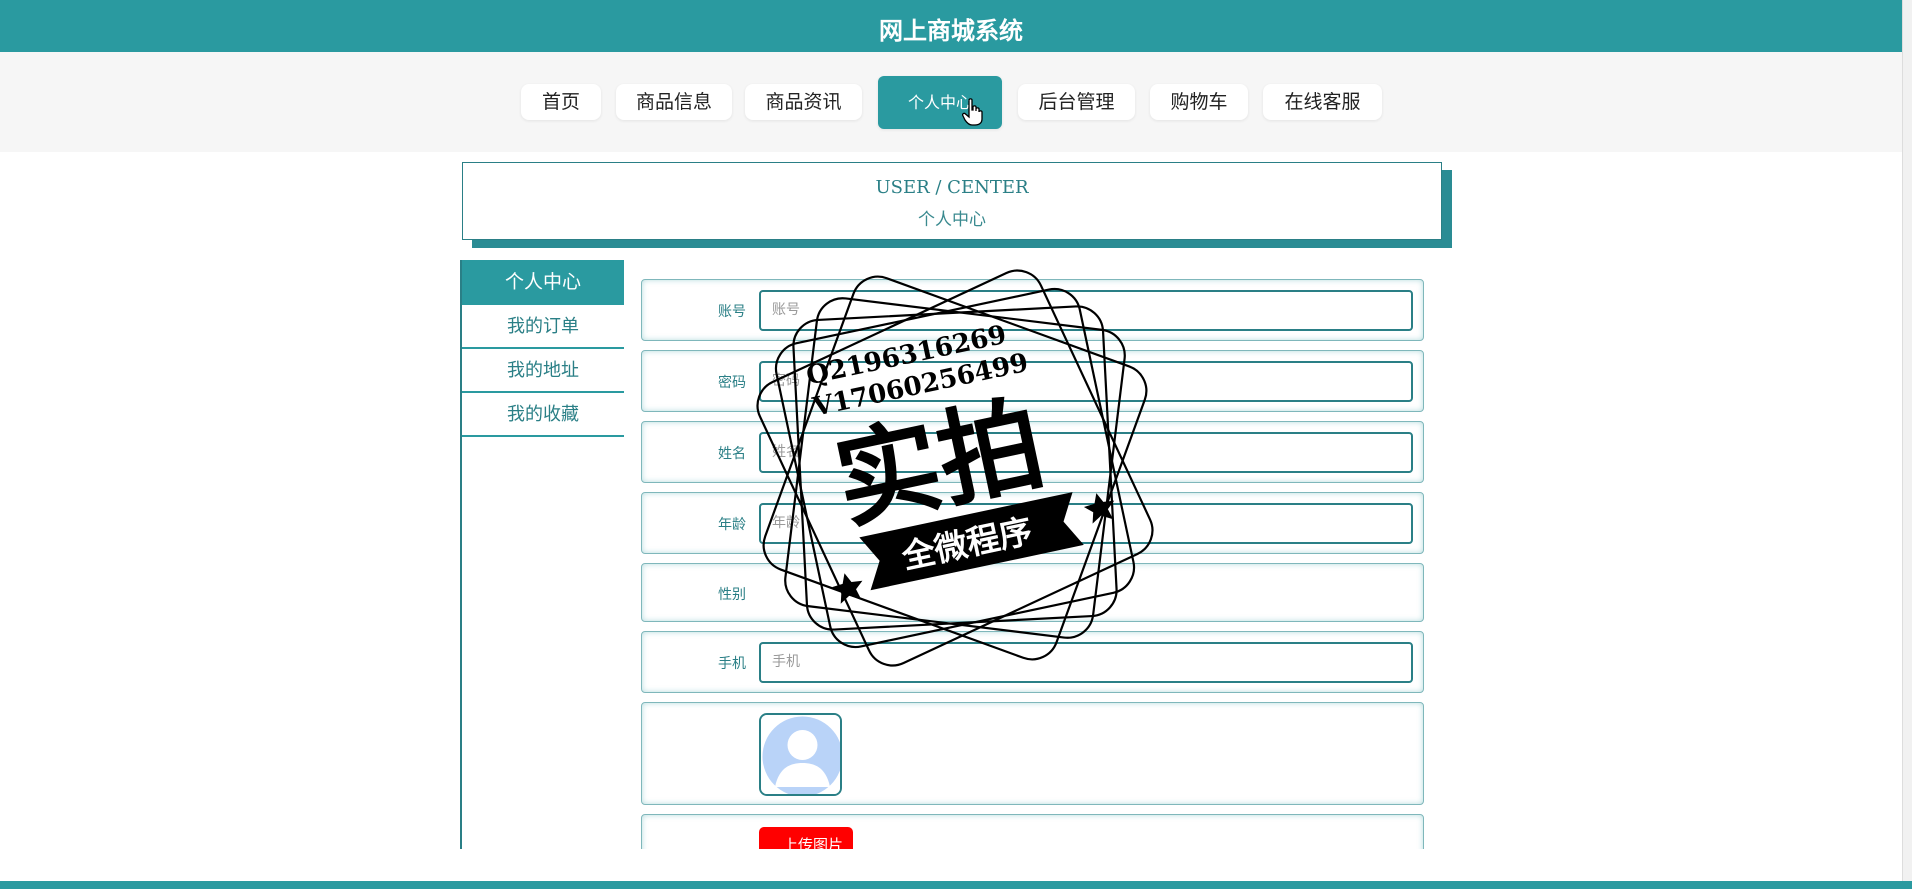 The height and width of the screenshot is (889, 1912). What do you see at coordinates (543, 282) in the screenshot?
I see `sidebar-header: 个人中心` at bounding box center [543, 282].